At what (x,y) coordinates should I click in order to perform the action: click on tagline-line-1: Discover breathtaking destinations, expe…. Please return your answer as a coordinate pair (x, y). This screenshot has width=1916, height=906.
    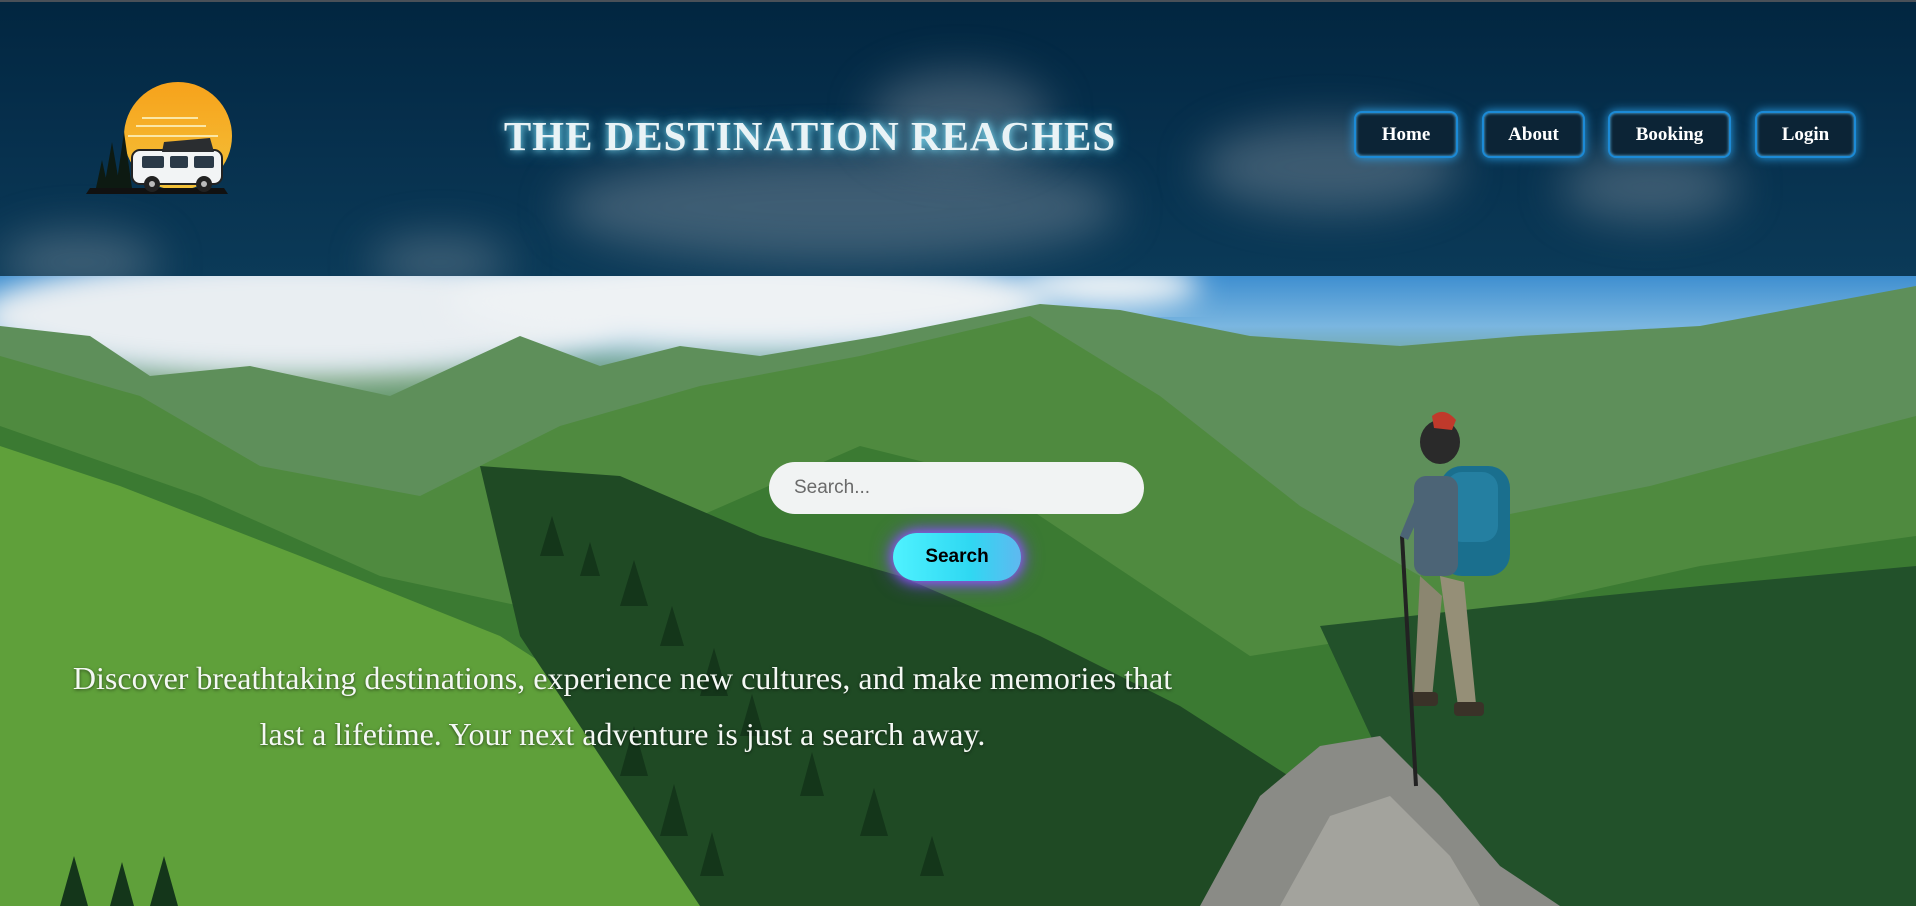
    Looking at the image, I should click on (622, 678).